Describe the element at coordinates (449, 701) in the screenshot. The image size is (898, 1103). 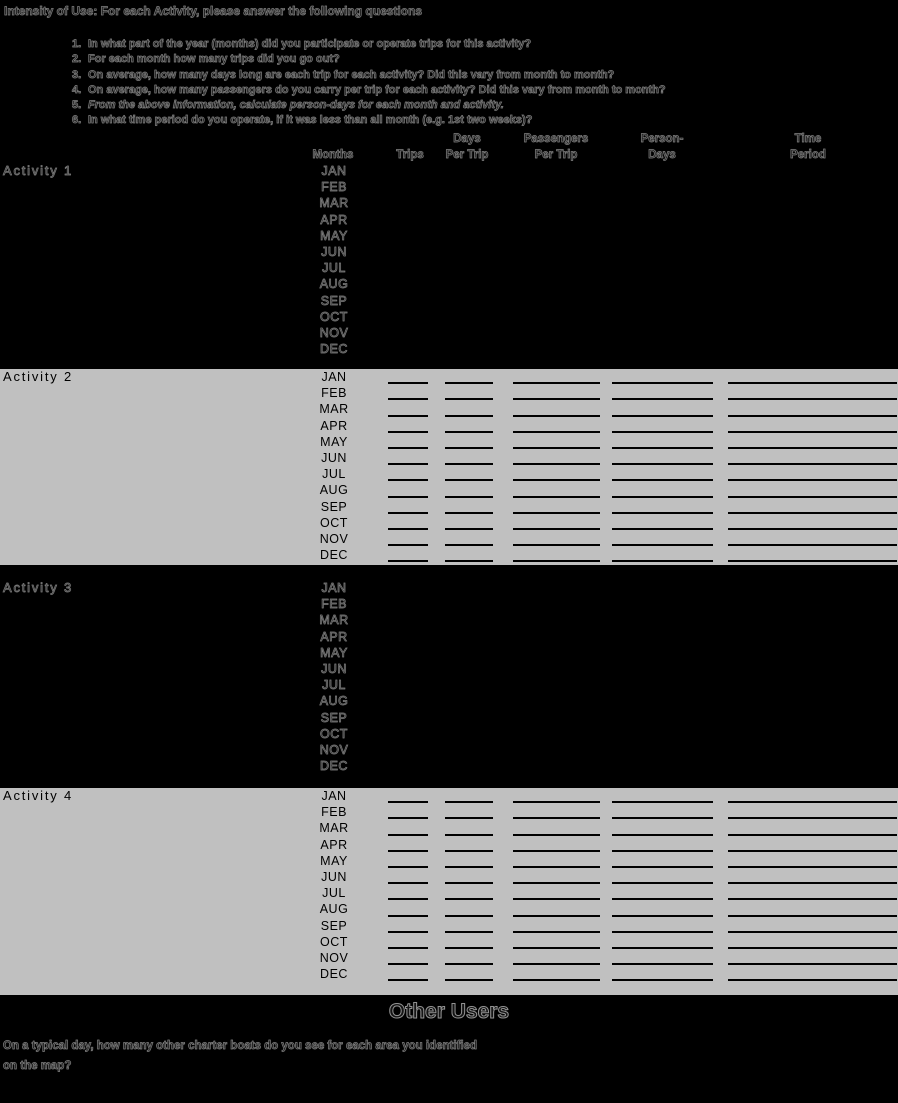
I see `month-row: AUG` at that location.